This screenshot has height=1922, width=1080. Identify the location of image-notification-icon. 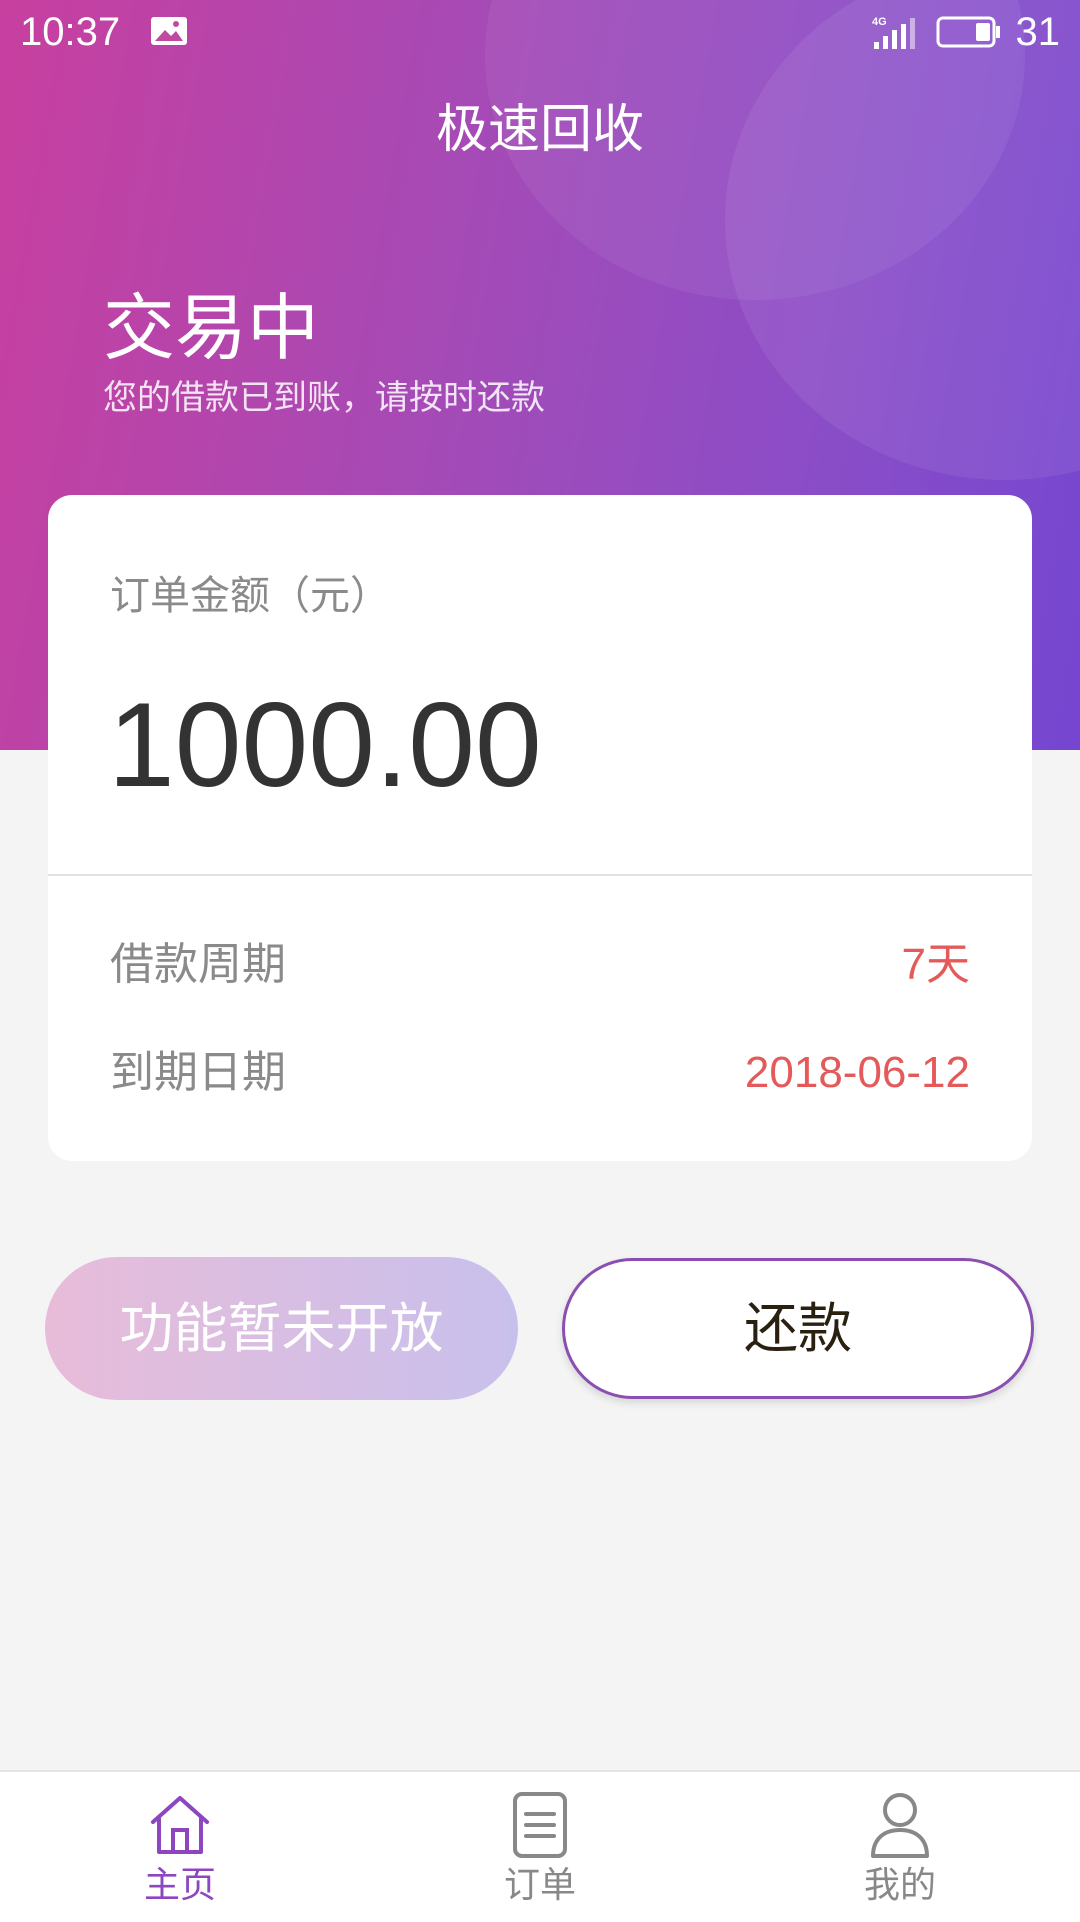
(169, 31).